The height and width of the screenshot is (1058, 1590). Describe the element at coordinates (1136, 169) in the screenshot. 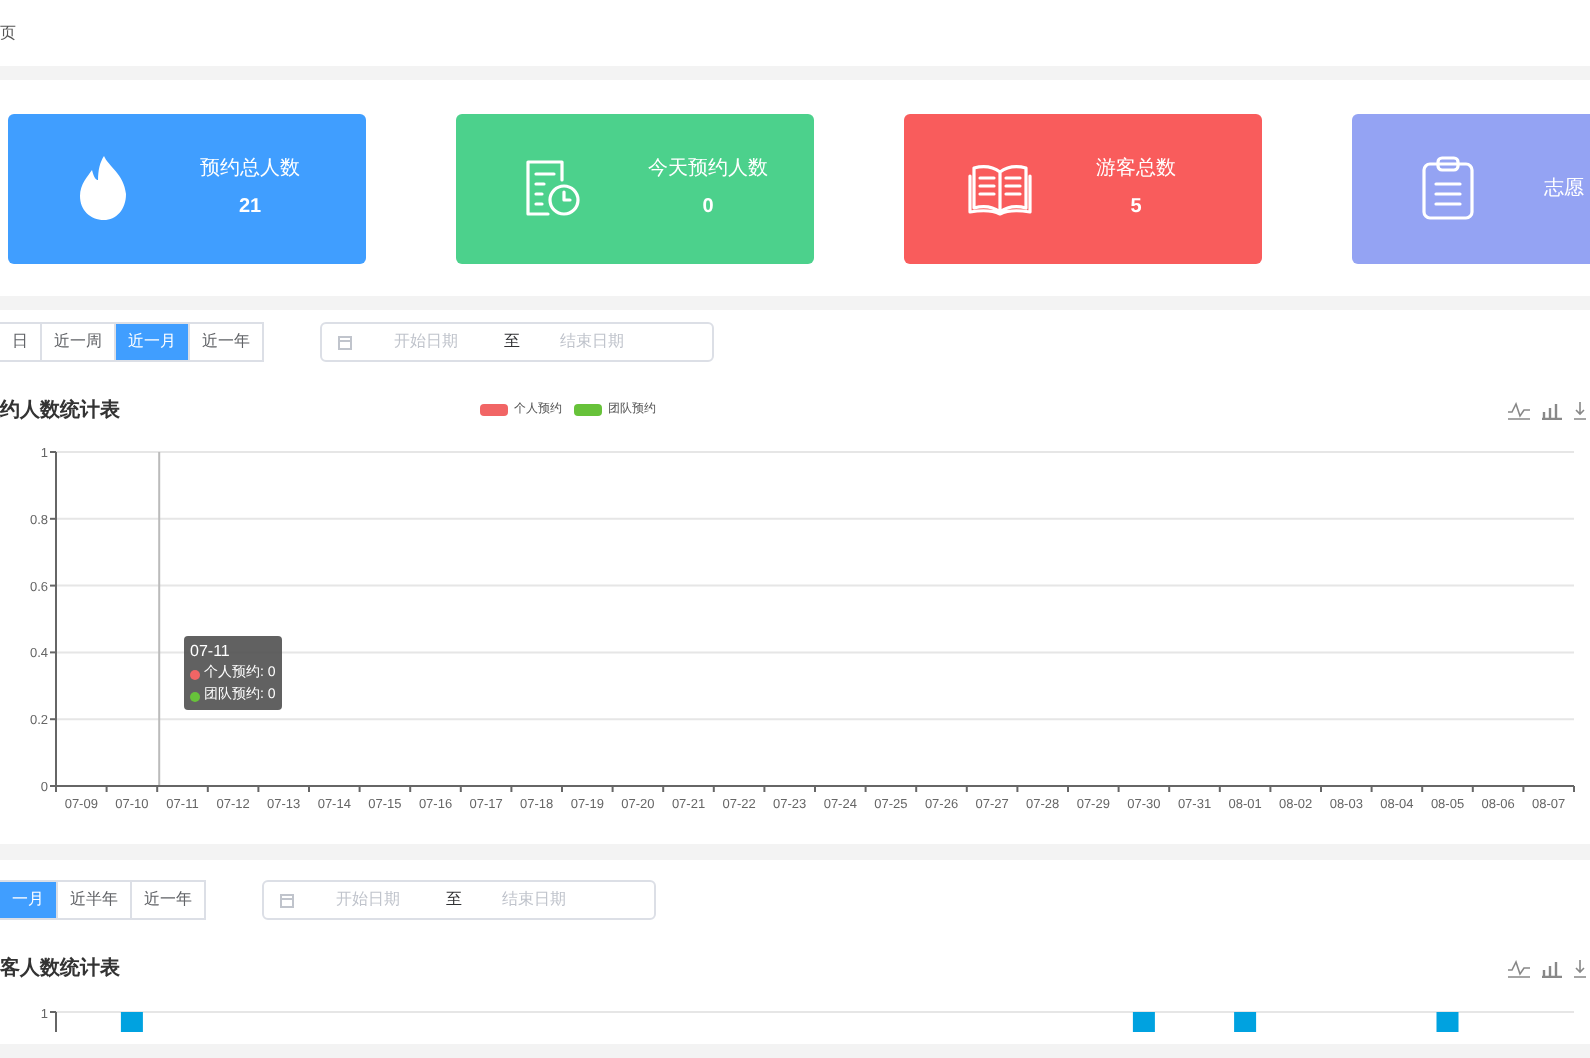

I see `card-label: 游客总数` at that location.